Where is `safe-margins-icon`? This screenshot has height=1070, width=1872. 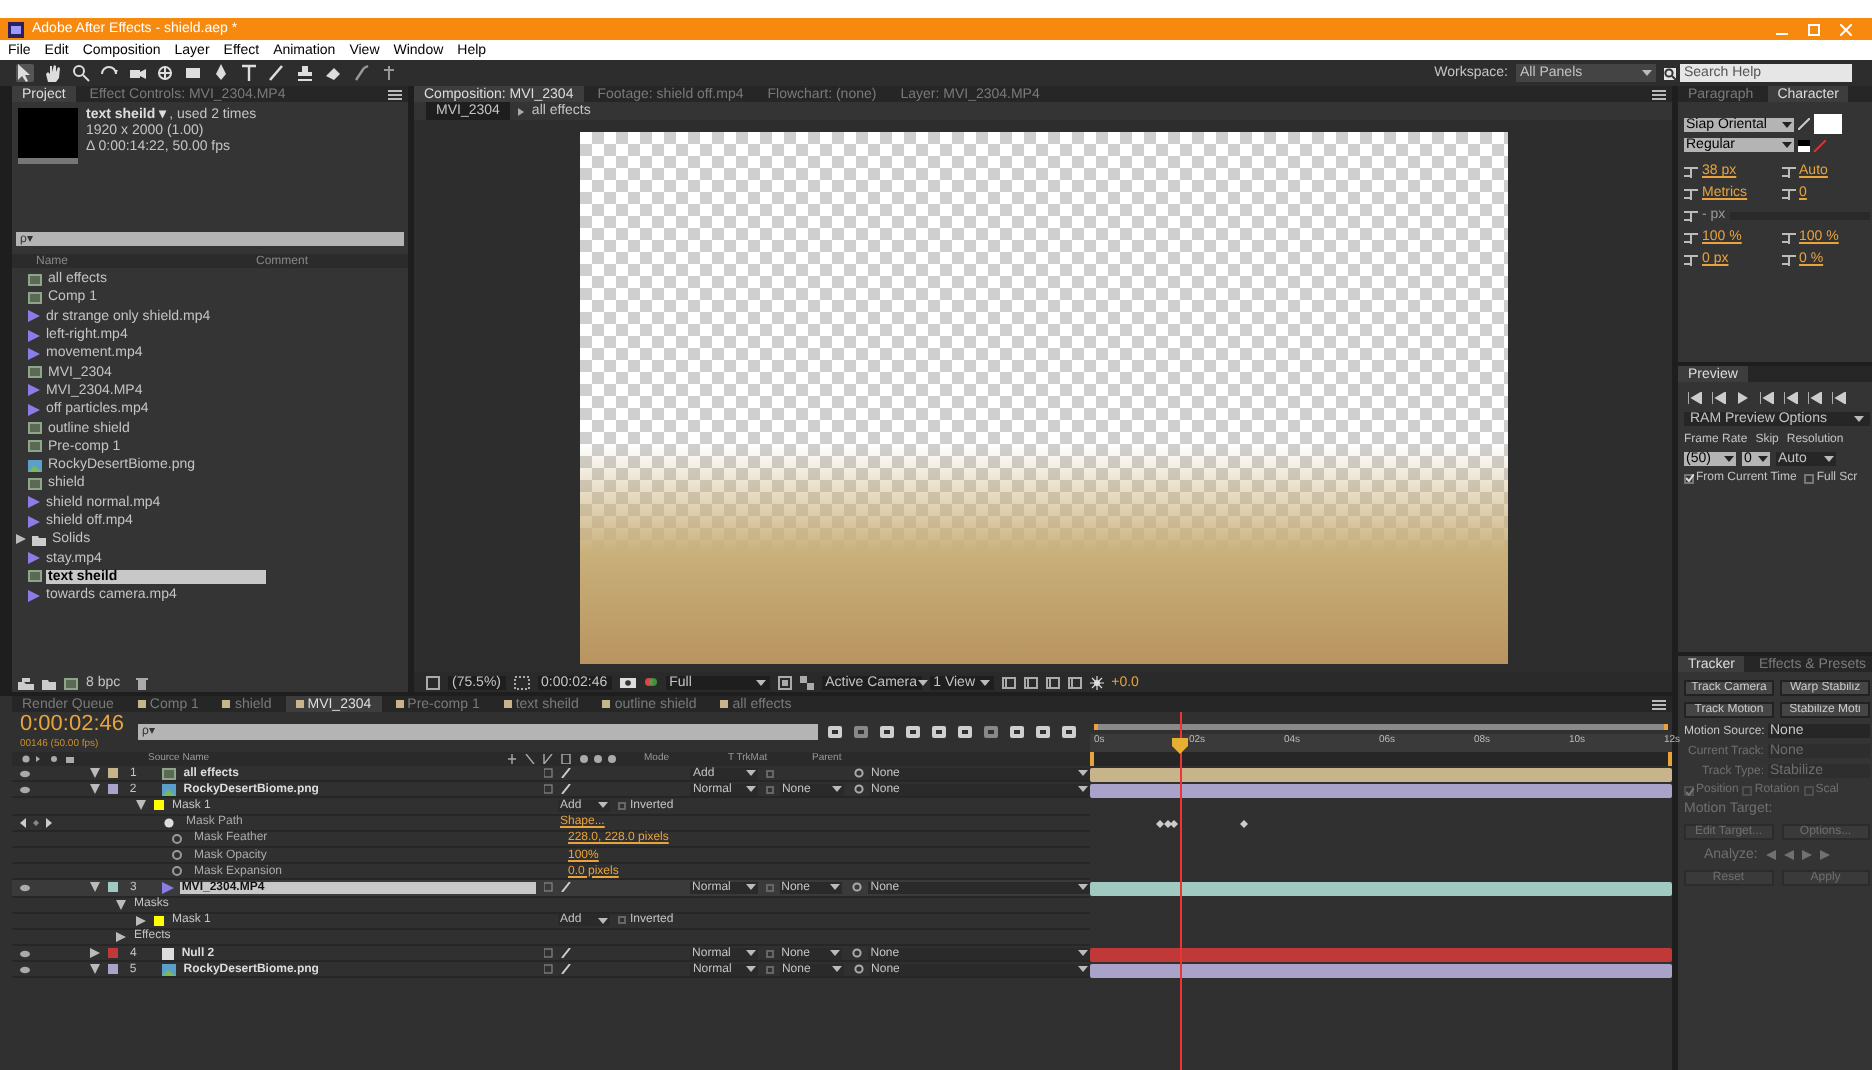 safe-margins-icon is located at coordinates (521, 682).